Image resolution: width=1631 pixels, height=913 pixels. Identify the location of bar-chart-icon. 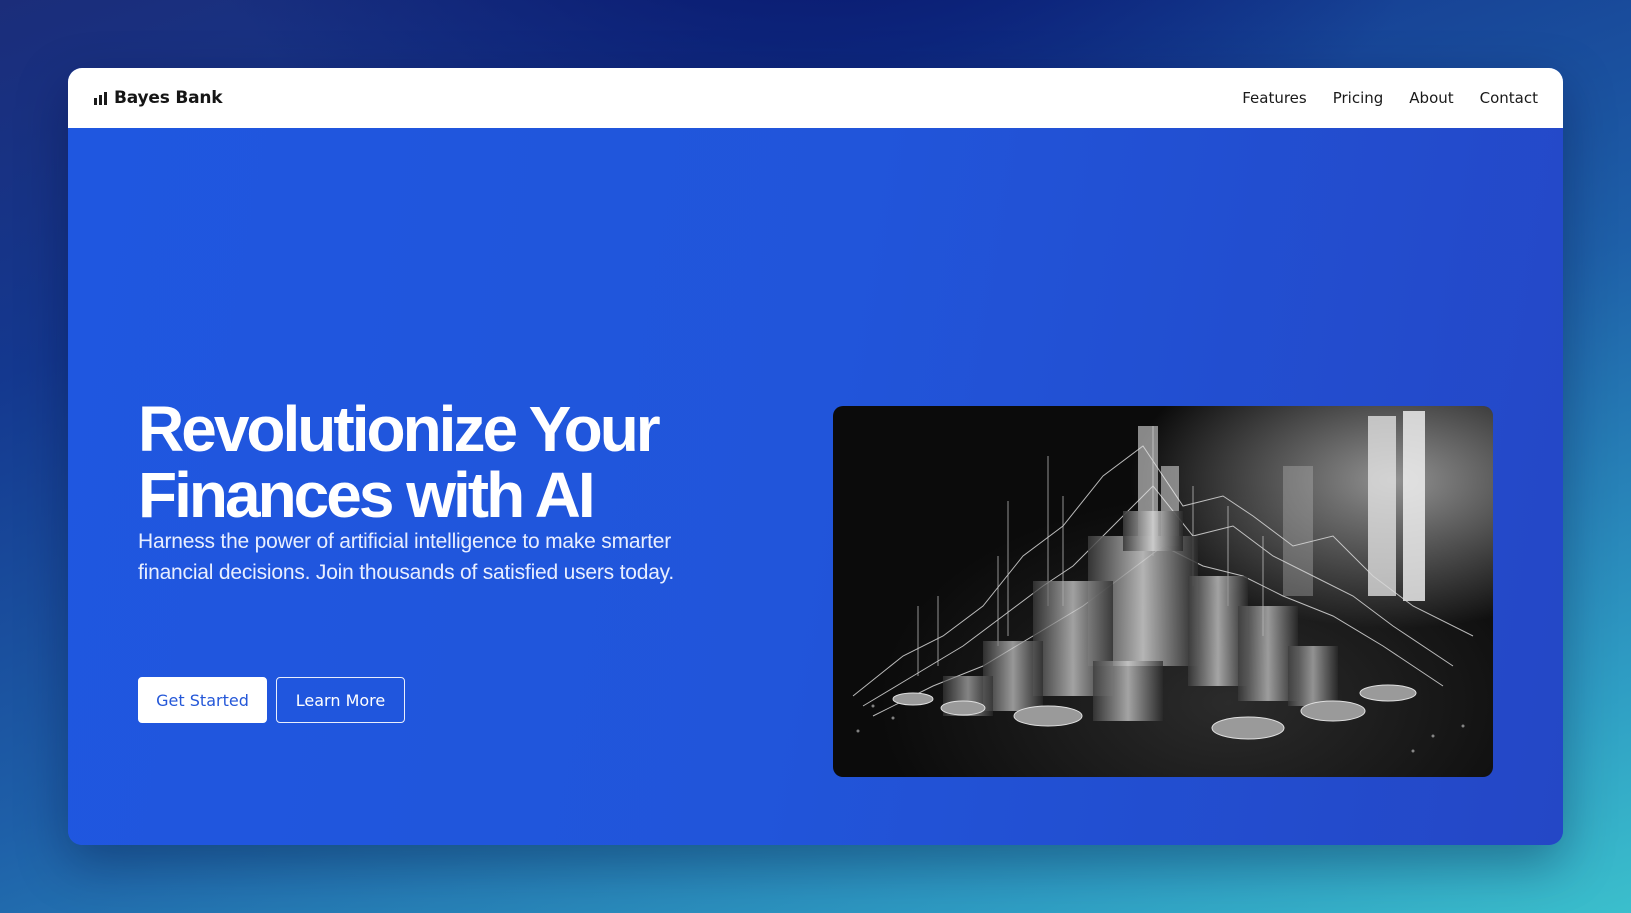
(100, 98).